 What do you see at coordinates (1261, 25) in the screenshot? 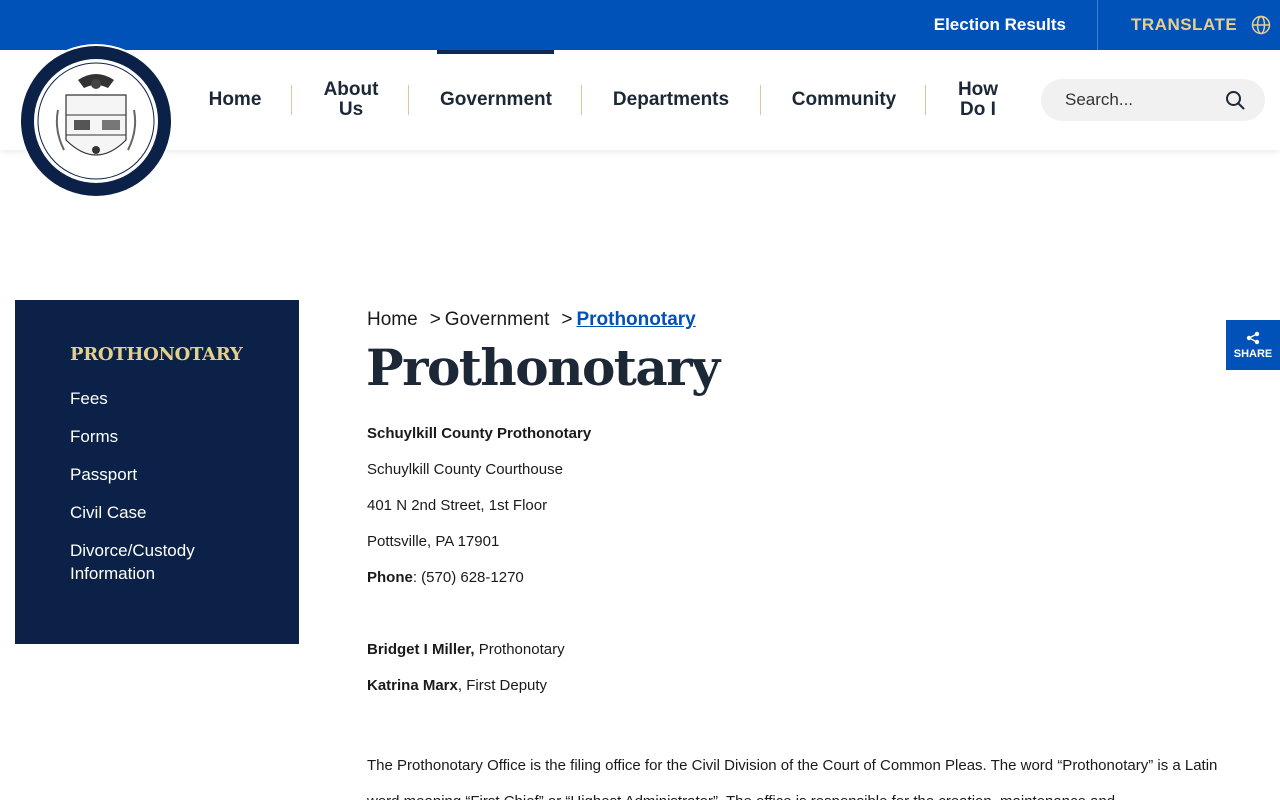
I see `globe-icon` at bounding box center [1261, 25].